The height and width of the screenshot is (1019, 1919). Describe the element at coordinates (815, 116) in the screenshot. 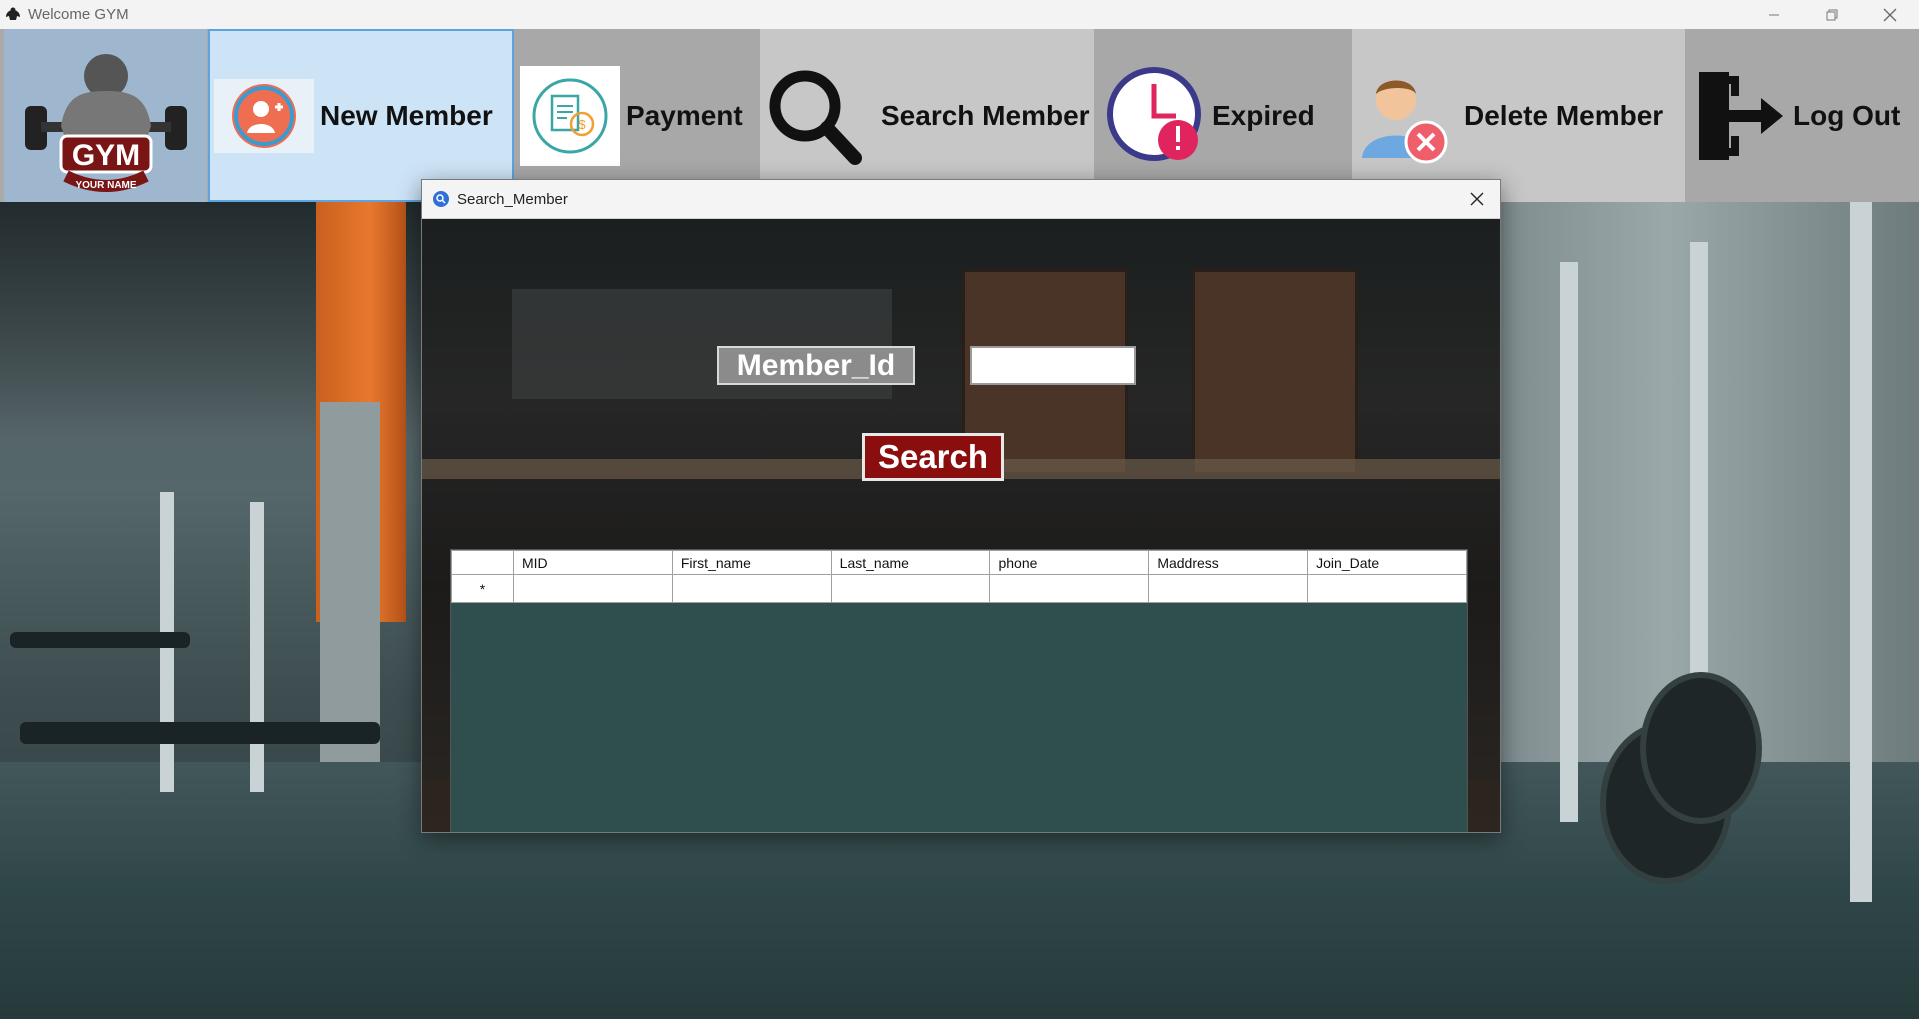

I see `magnifier-icon` at that location.